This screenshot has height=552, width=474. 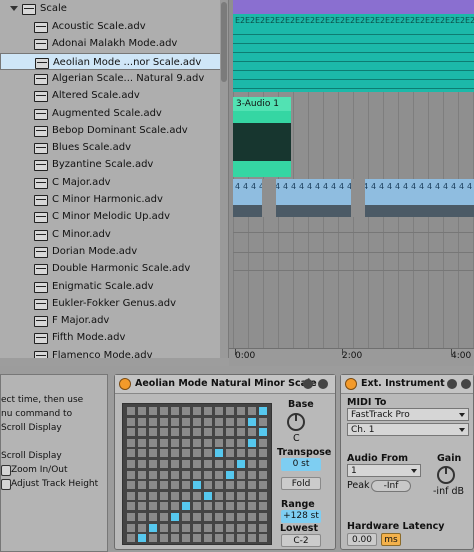 I want to click on browser-item: C Major.adv, so click(x=114, y=182).